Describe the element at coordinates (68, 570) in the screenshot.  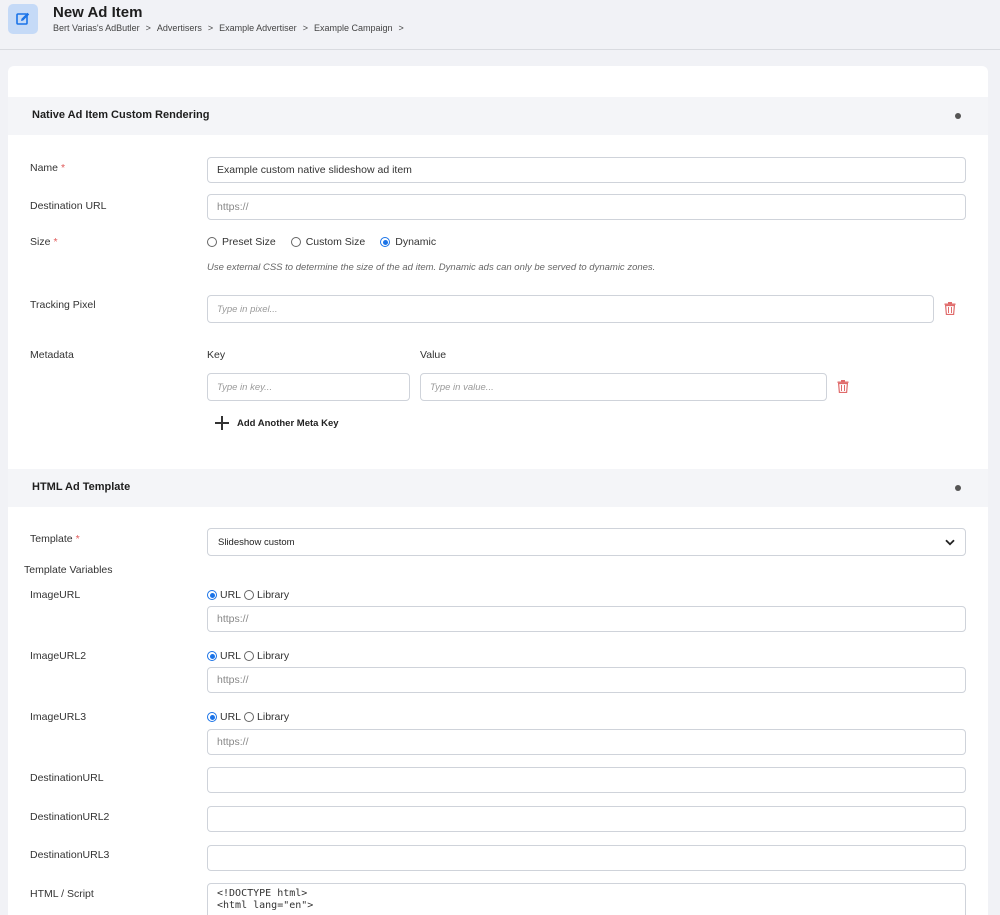
I see `template-variables-label: Template Variables` at that location.